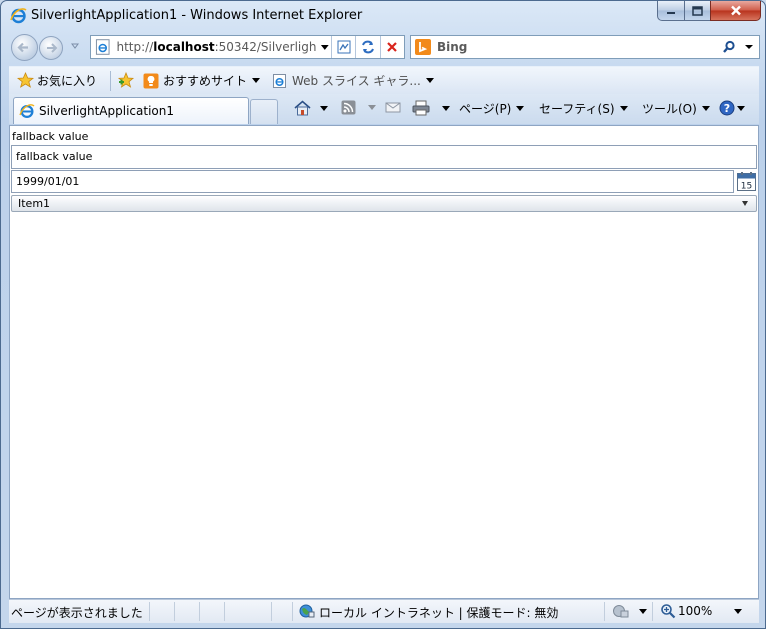  What do you see at coordinates (372, 181) in the screenshot?
I see `date-input: 1999/01/01` at bounding box center [372, 181].